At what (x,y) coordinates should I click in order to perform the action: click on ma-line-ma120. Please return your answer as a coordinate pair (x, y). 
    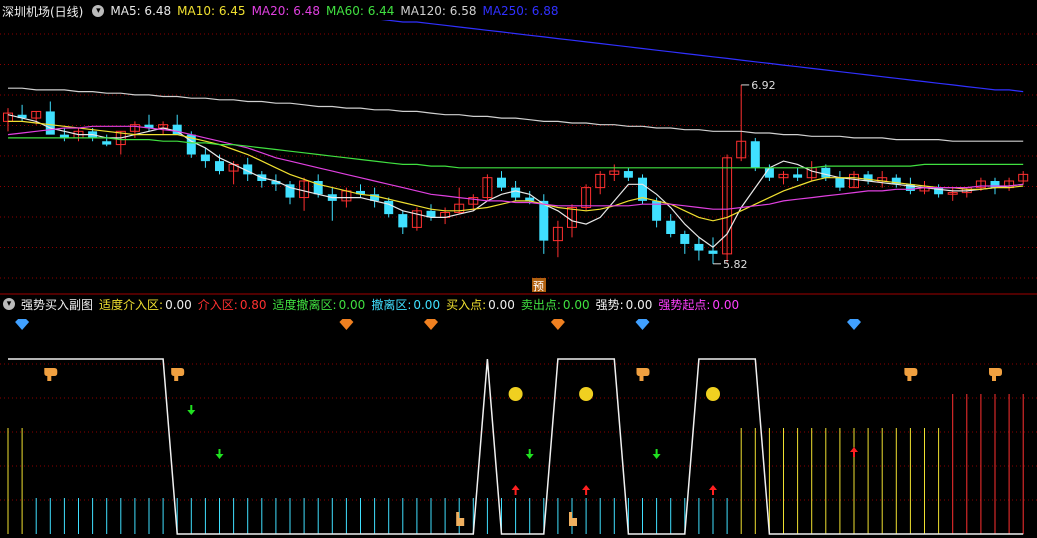
    Looking at the image, I should click on (516, 114).